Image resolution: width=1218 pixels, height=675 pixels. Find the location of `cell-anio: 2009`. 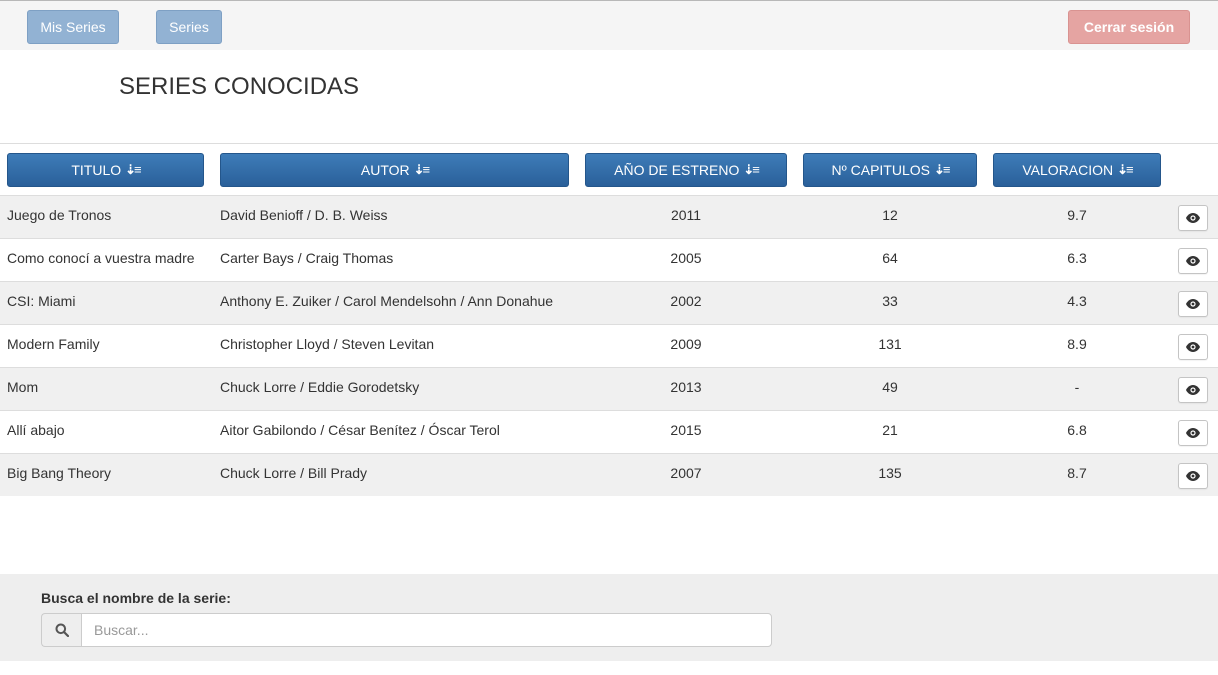

cell-anio: 2009 is located at coordinates (686, 344).